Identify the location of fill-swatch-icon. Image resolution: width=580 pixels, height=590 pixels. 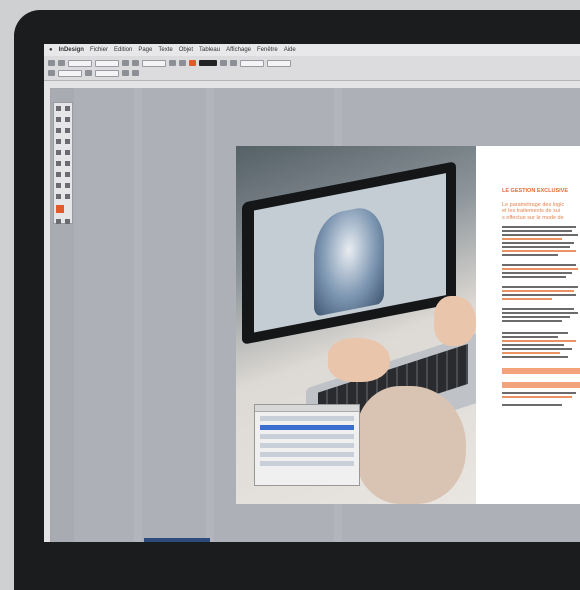
(192, 63).